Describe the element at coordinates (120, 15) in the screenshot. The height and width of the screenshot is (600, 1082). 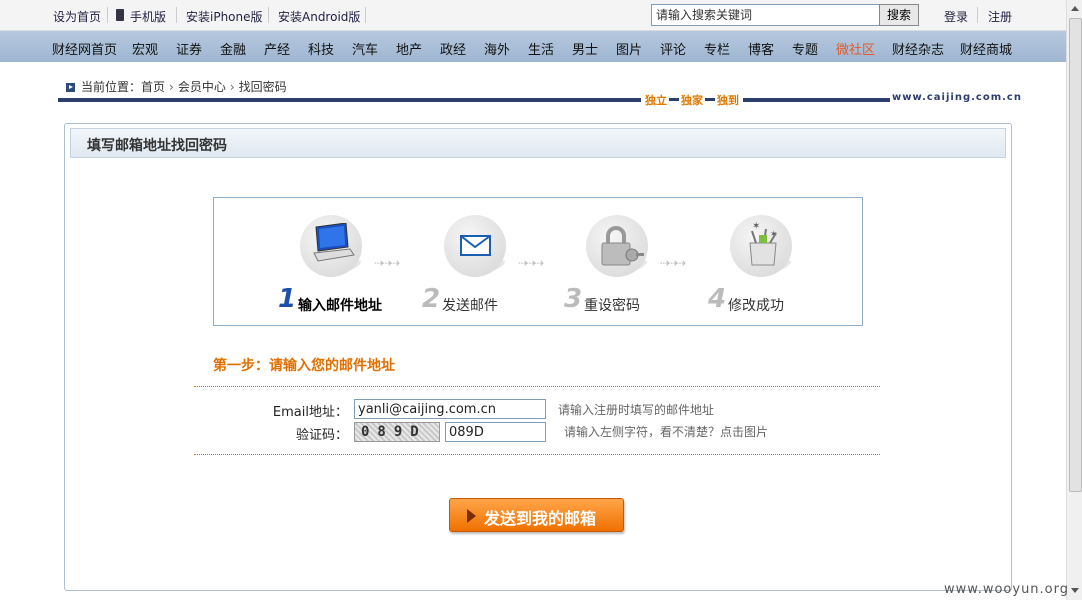
I see `mobile-phone-icon` at that location.